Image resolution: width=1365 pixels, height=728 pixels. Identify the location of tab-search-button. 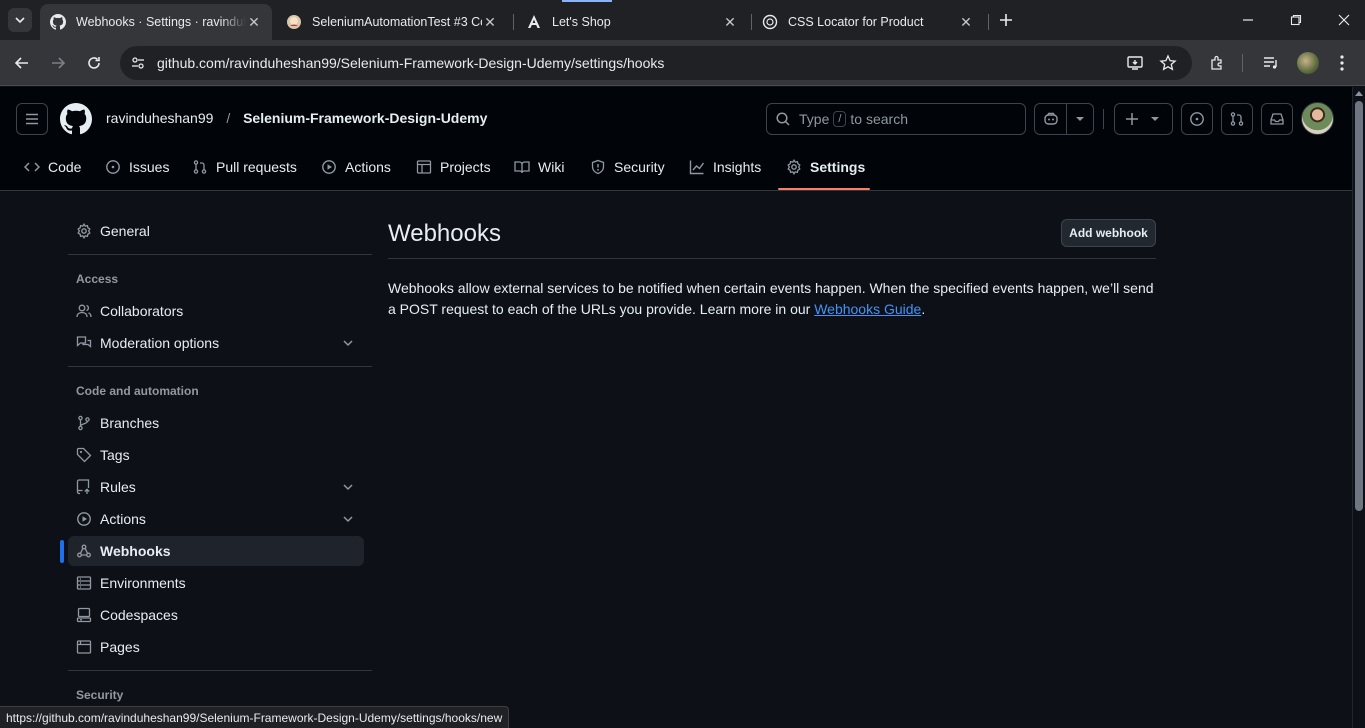
(20, 20).